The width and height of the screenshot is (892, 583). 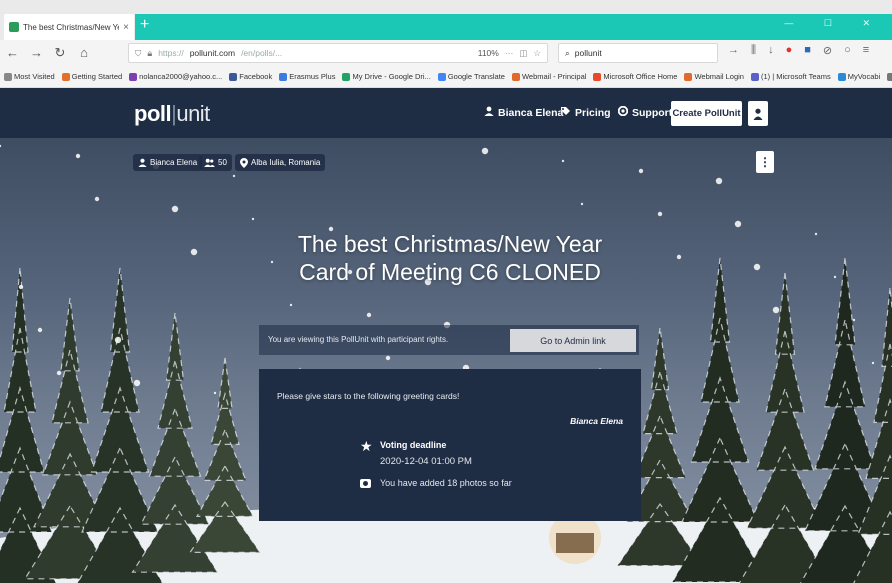 What do you see at coordinates (450, 272) in the screenshot?
I see `poll-title-line2: Card of Meeting C6 CLONED` at bounding box center [450, 272].